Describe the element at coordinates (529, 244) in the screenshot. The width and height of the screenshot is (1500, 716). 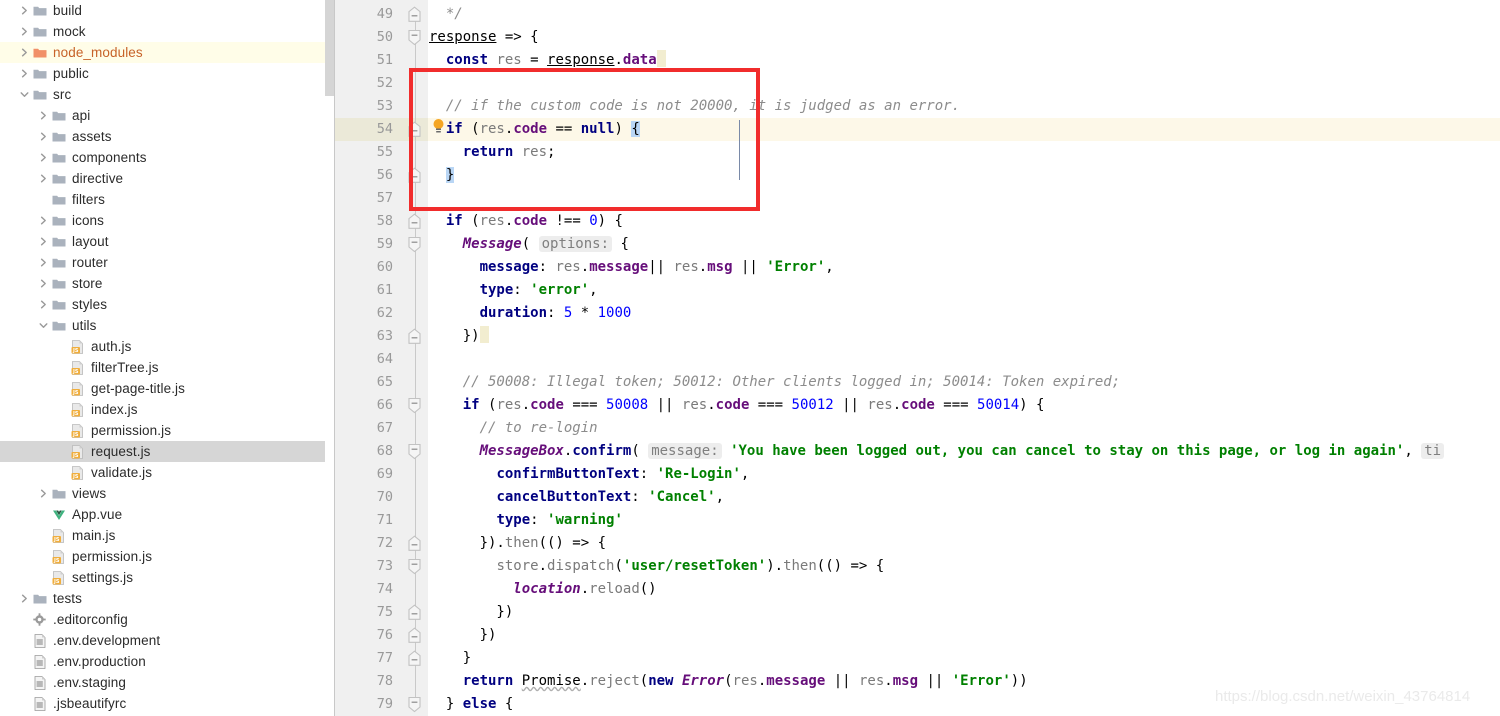
I see `code-line: Message( options: {` at that location.